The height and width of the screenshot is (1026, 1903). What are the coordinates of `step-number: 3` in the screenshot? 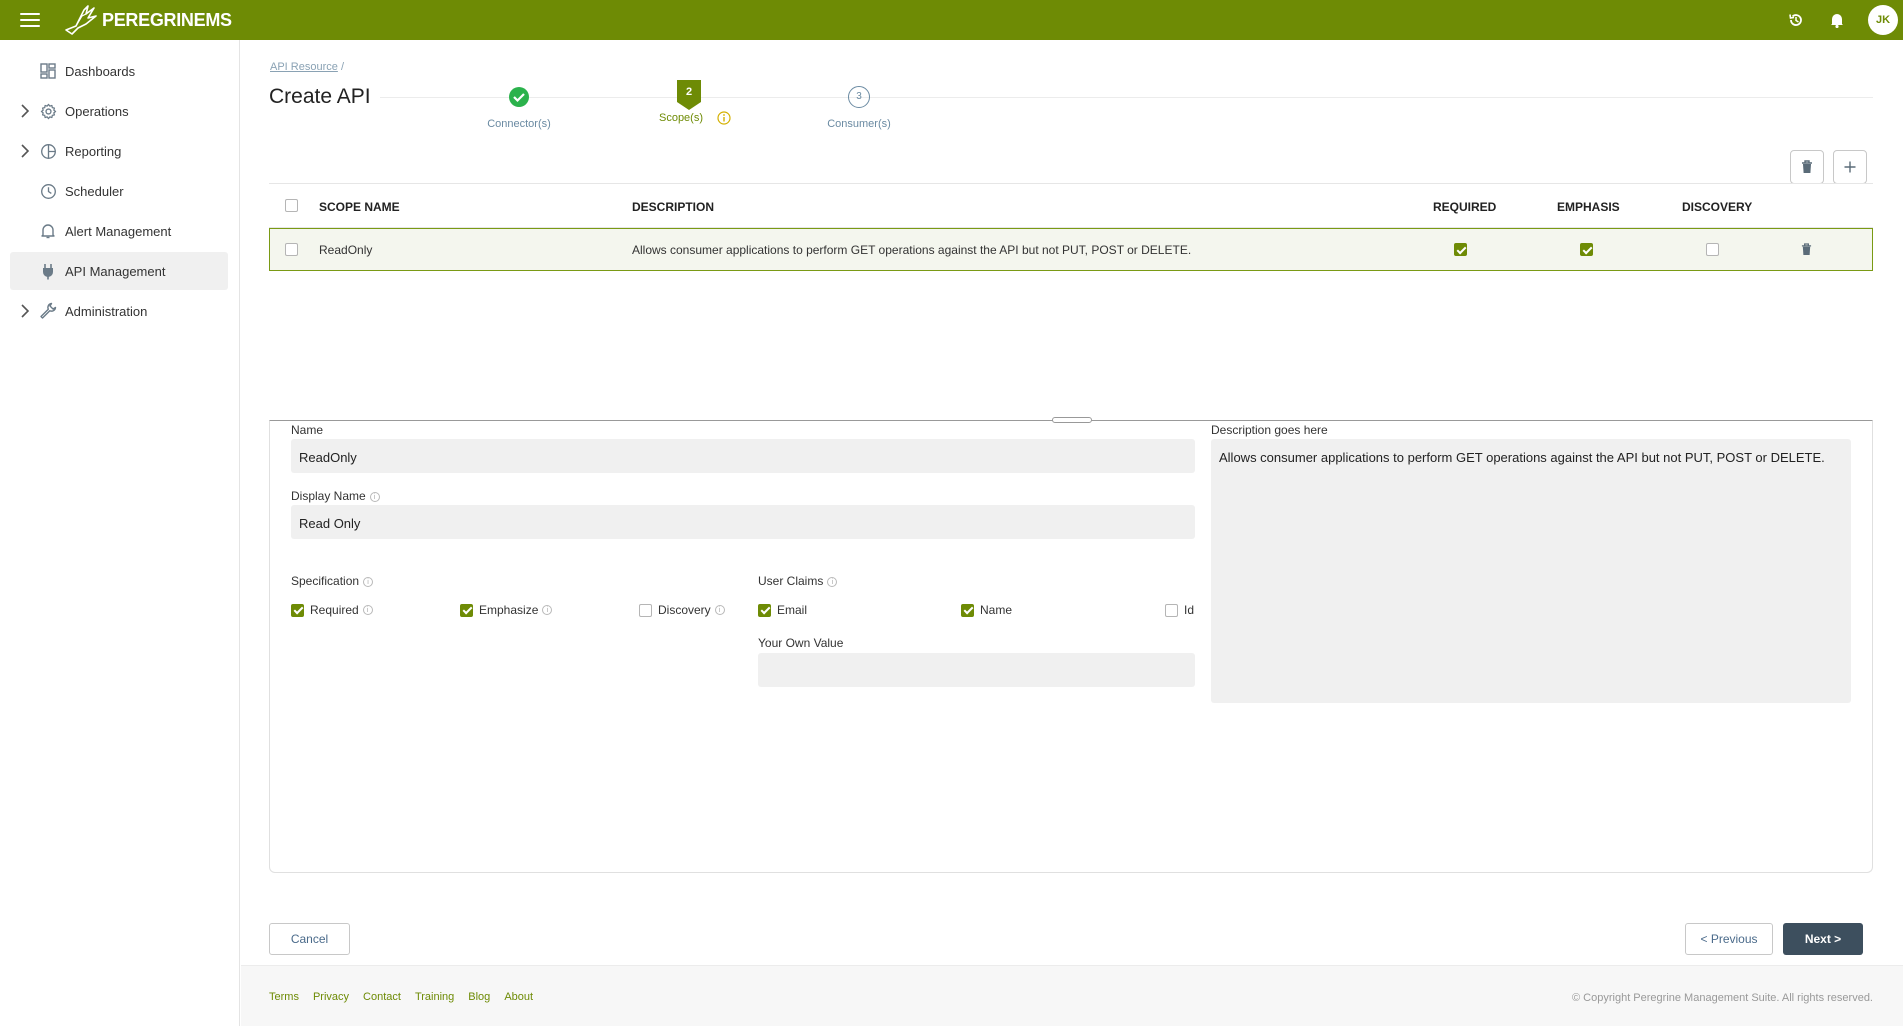 It's located at (859, 97).